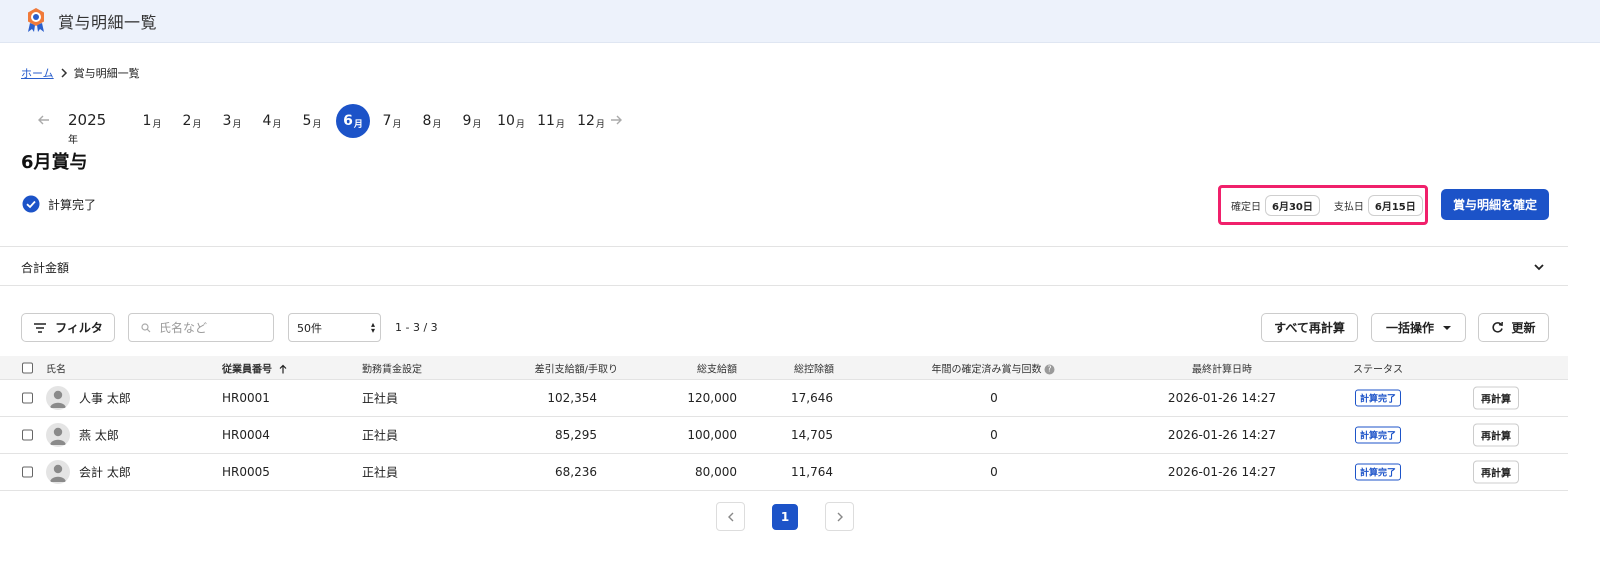  I want to click on confirm-bonus-button: 賞与明細を確定, so click(1495, 204).